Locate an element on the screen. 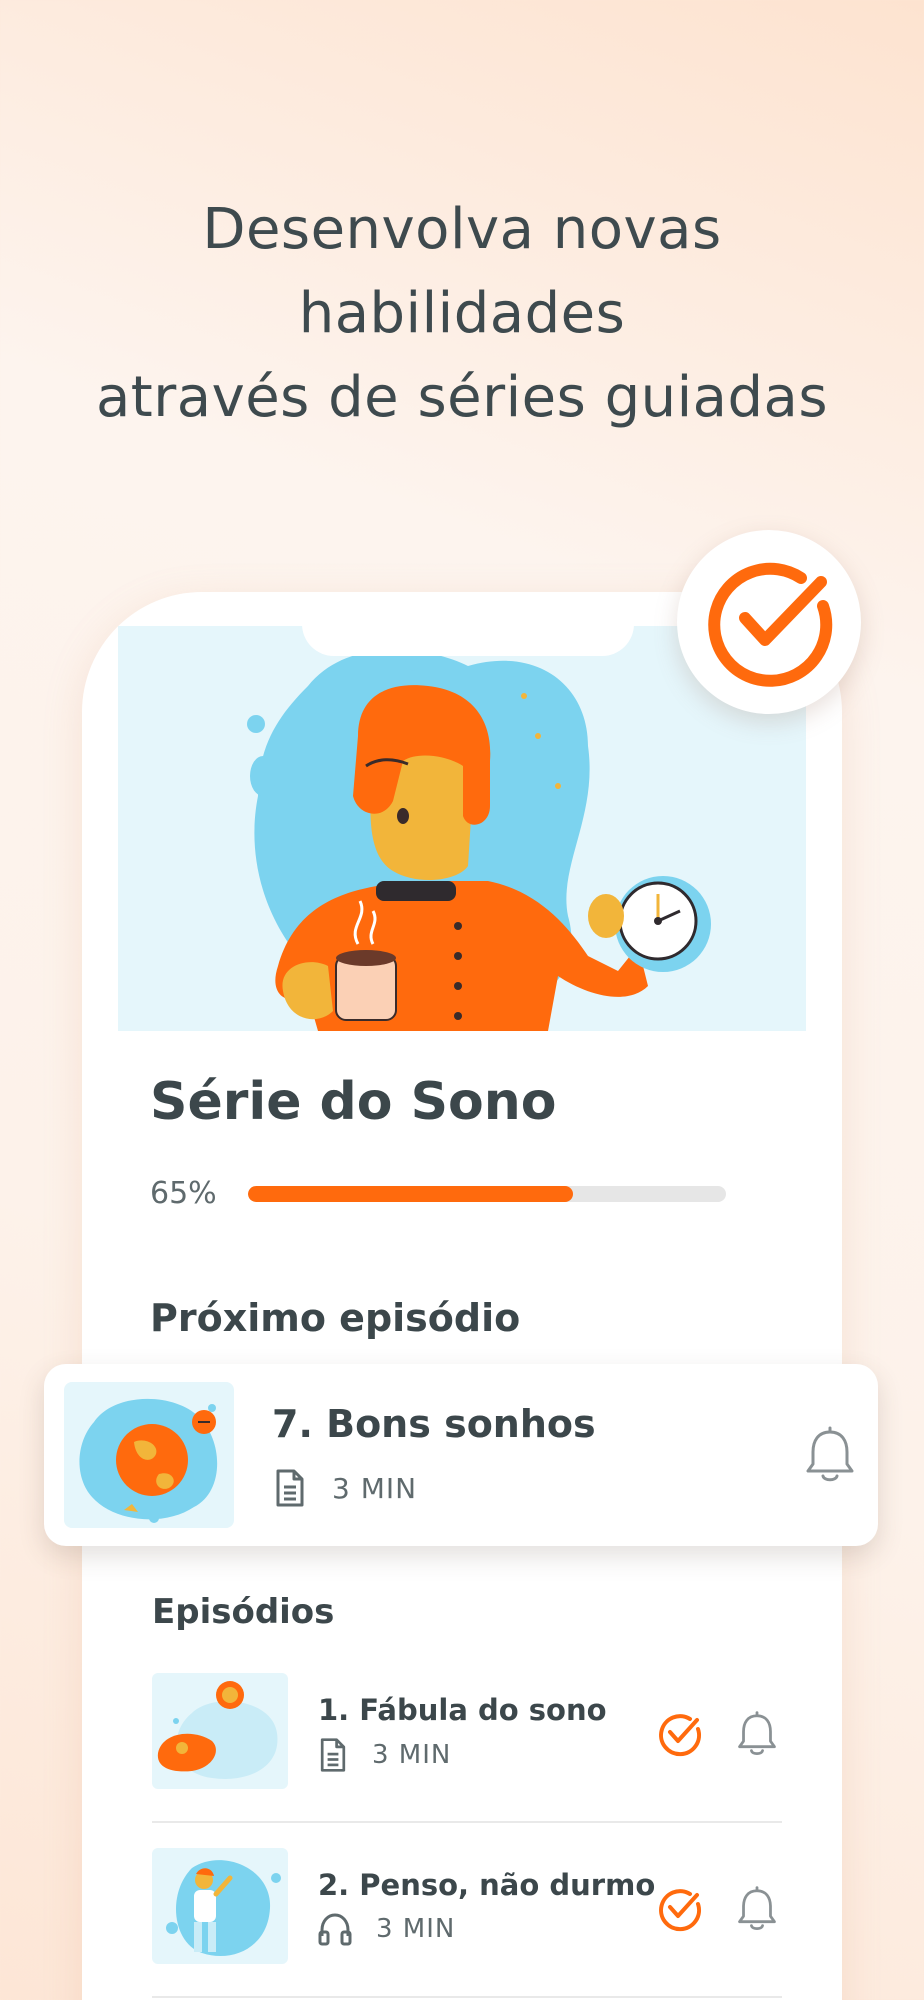  next-episode-label: Próximo episódio is located at coordinates (335, 1318).